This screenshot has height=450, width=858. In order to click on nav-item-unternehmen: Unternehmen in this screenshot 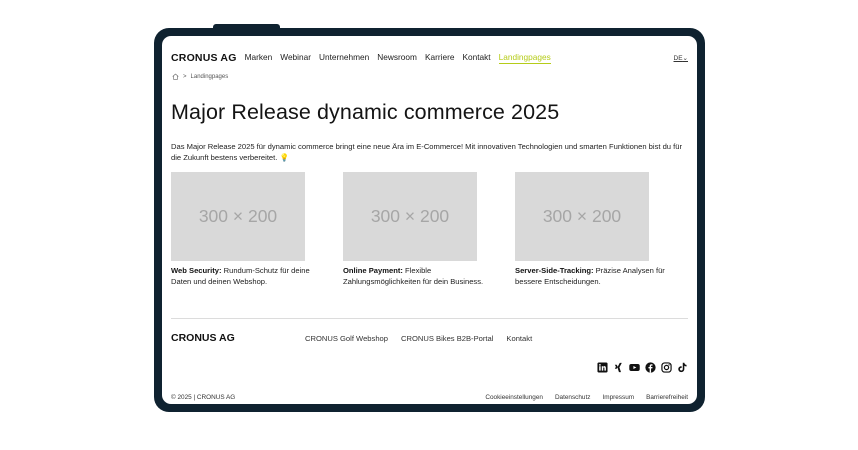, I will do `click(344, 58)`.